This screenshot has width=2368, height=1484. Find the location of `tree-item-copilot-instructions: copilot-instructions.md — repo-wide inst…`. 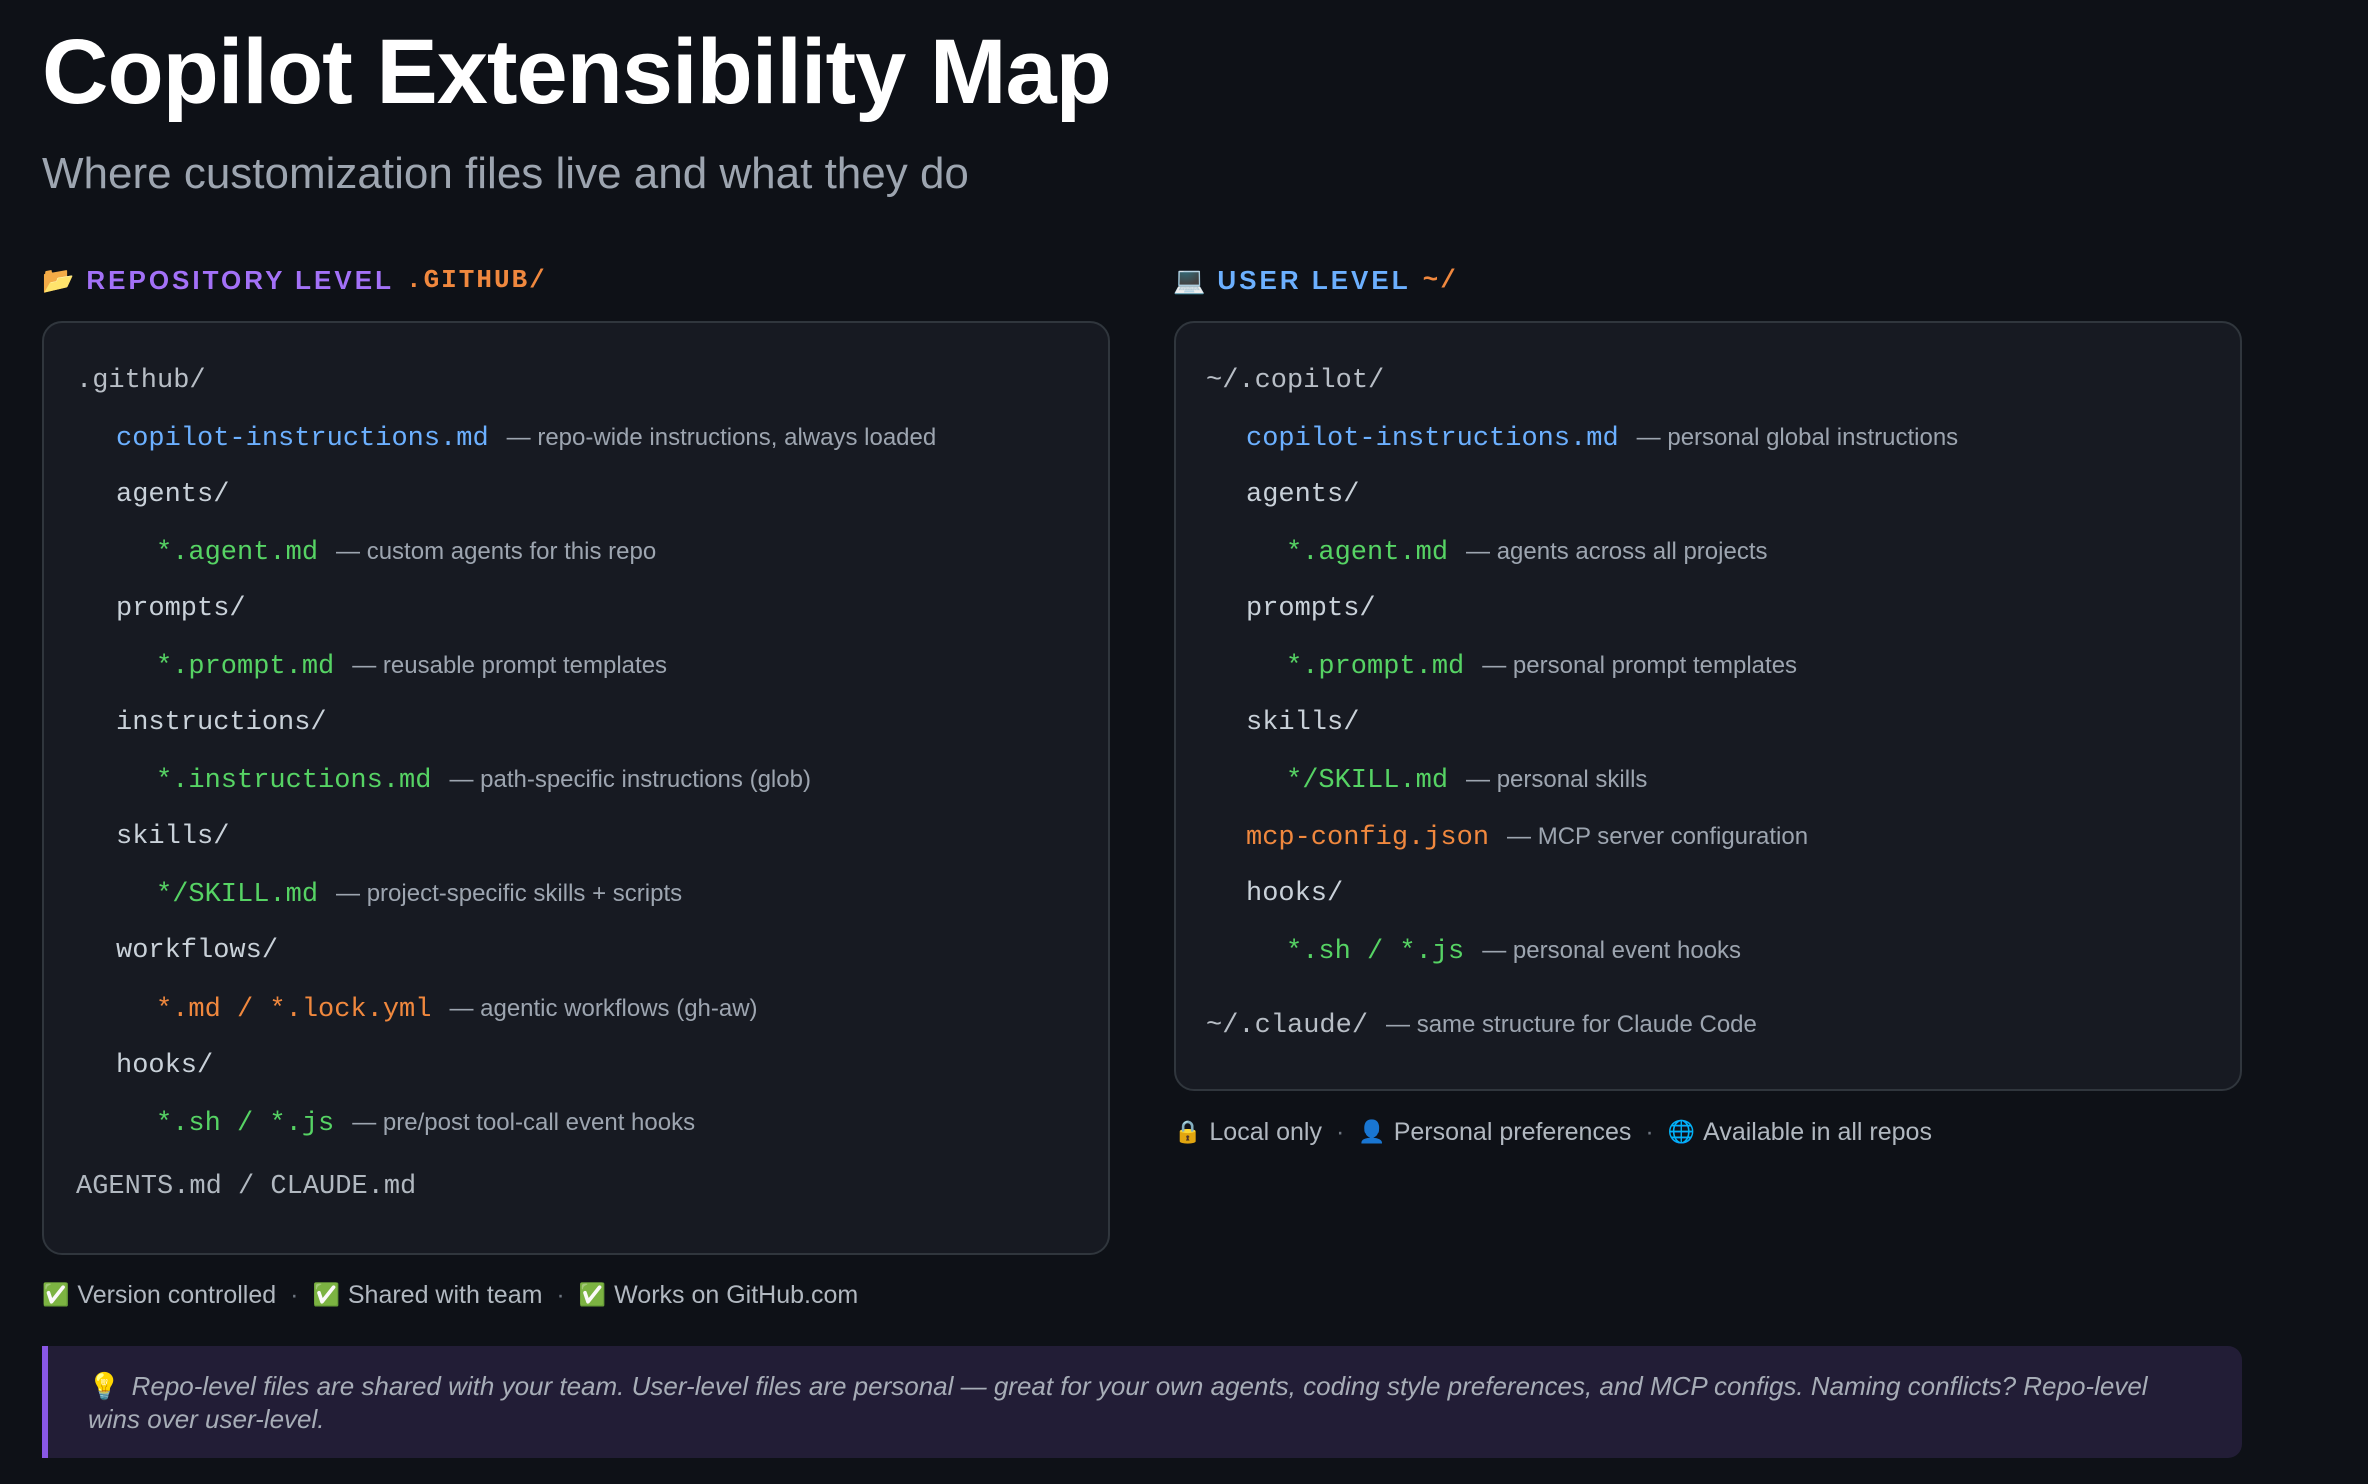

tree-item-copilot-instructions: copilot-instructions.md — repo-wide inst… is located at coordinates (526, 438).